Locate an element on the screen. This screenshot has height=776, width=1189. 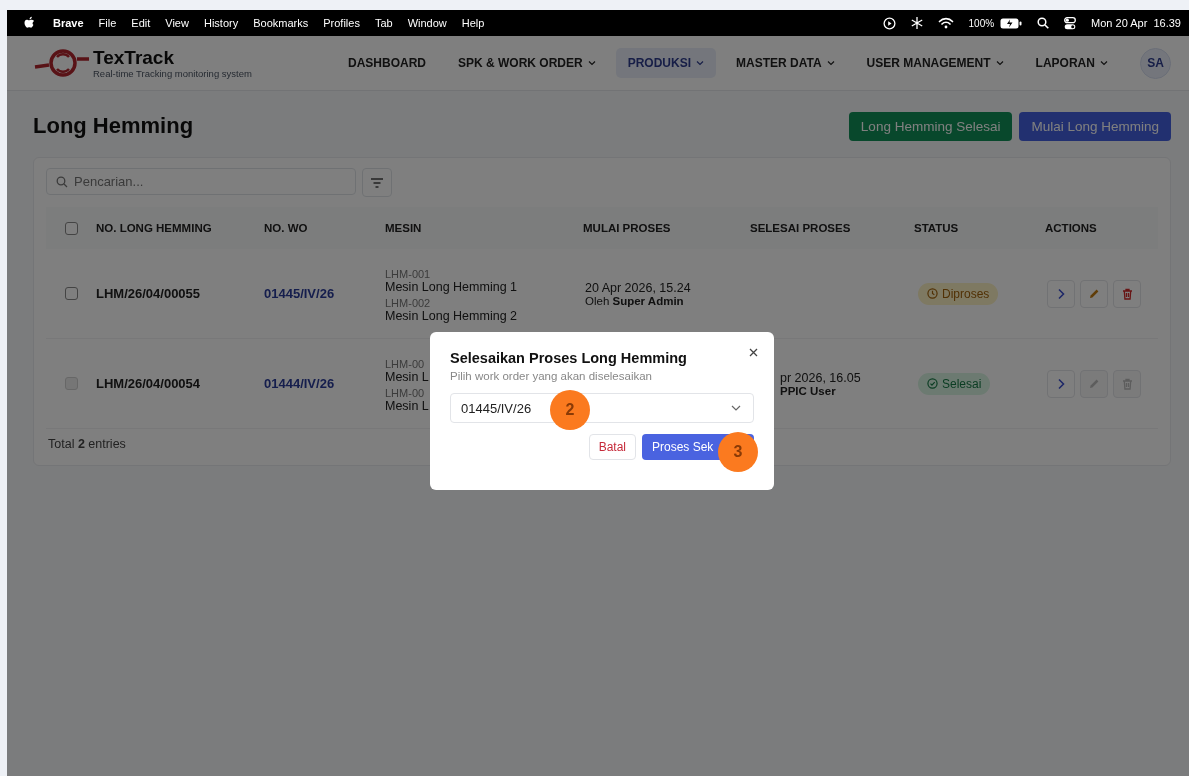
machine-code: LHM-002 is located at coordinates (408, 302).